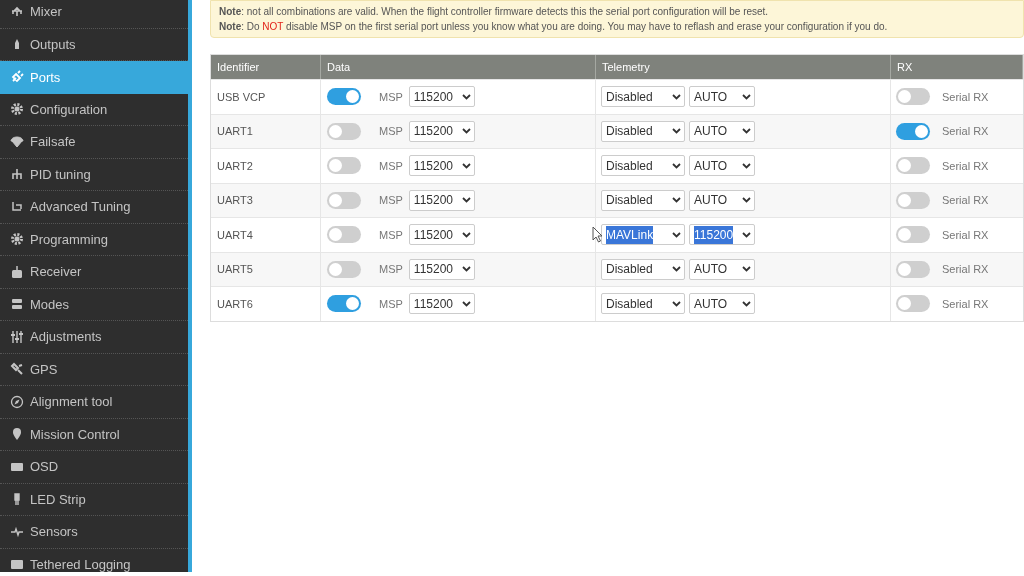 The image size is (1024, 576). I want to click on dropdown: MAVLink, so click(643, 235).